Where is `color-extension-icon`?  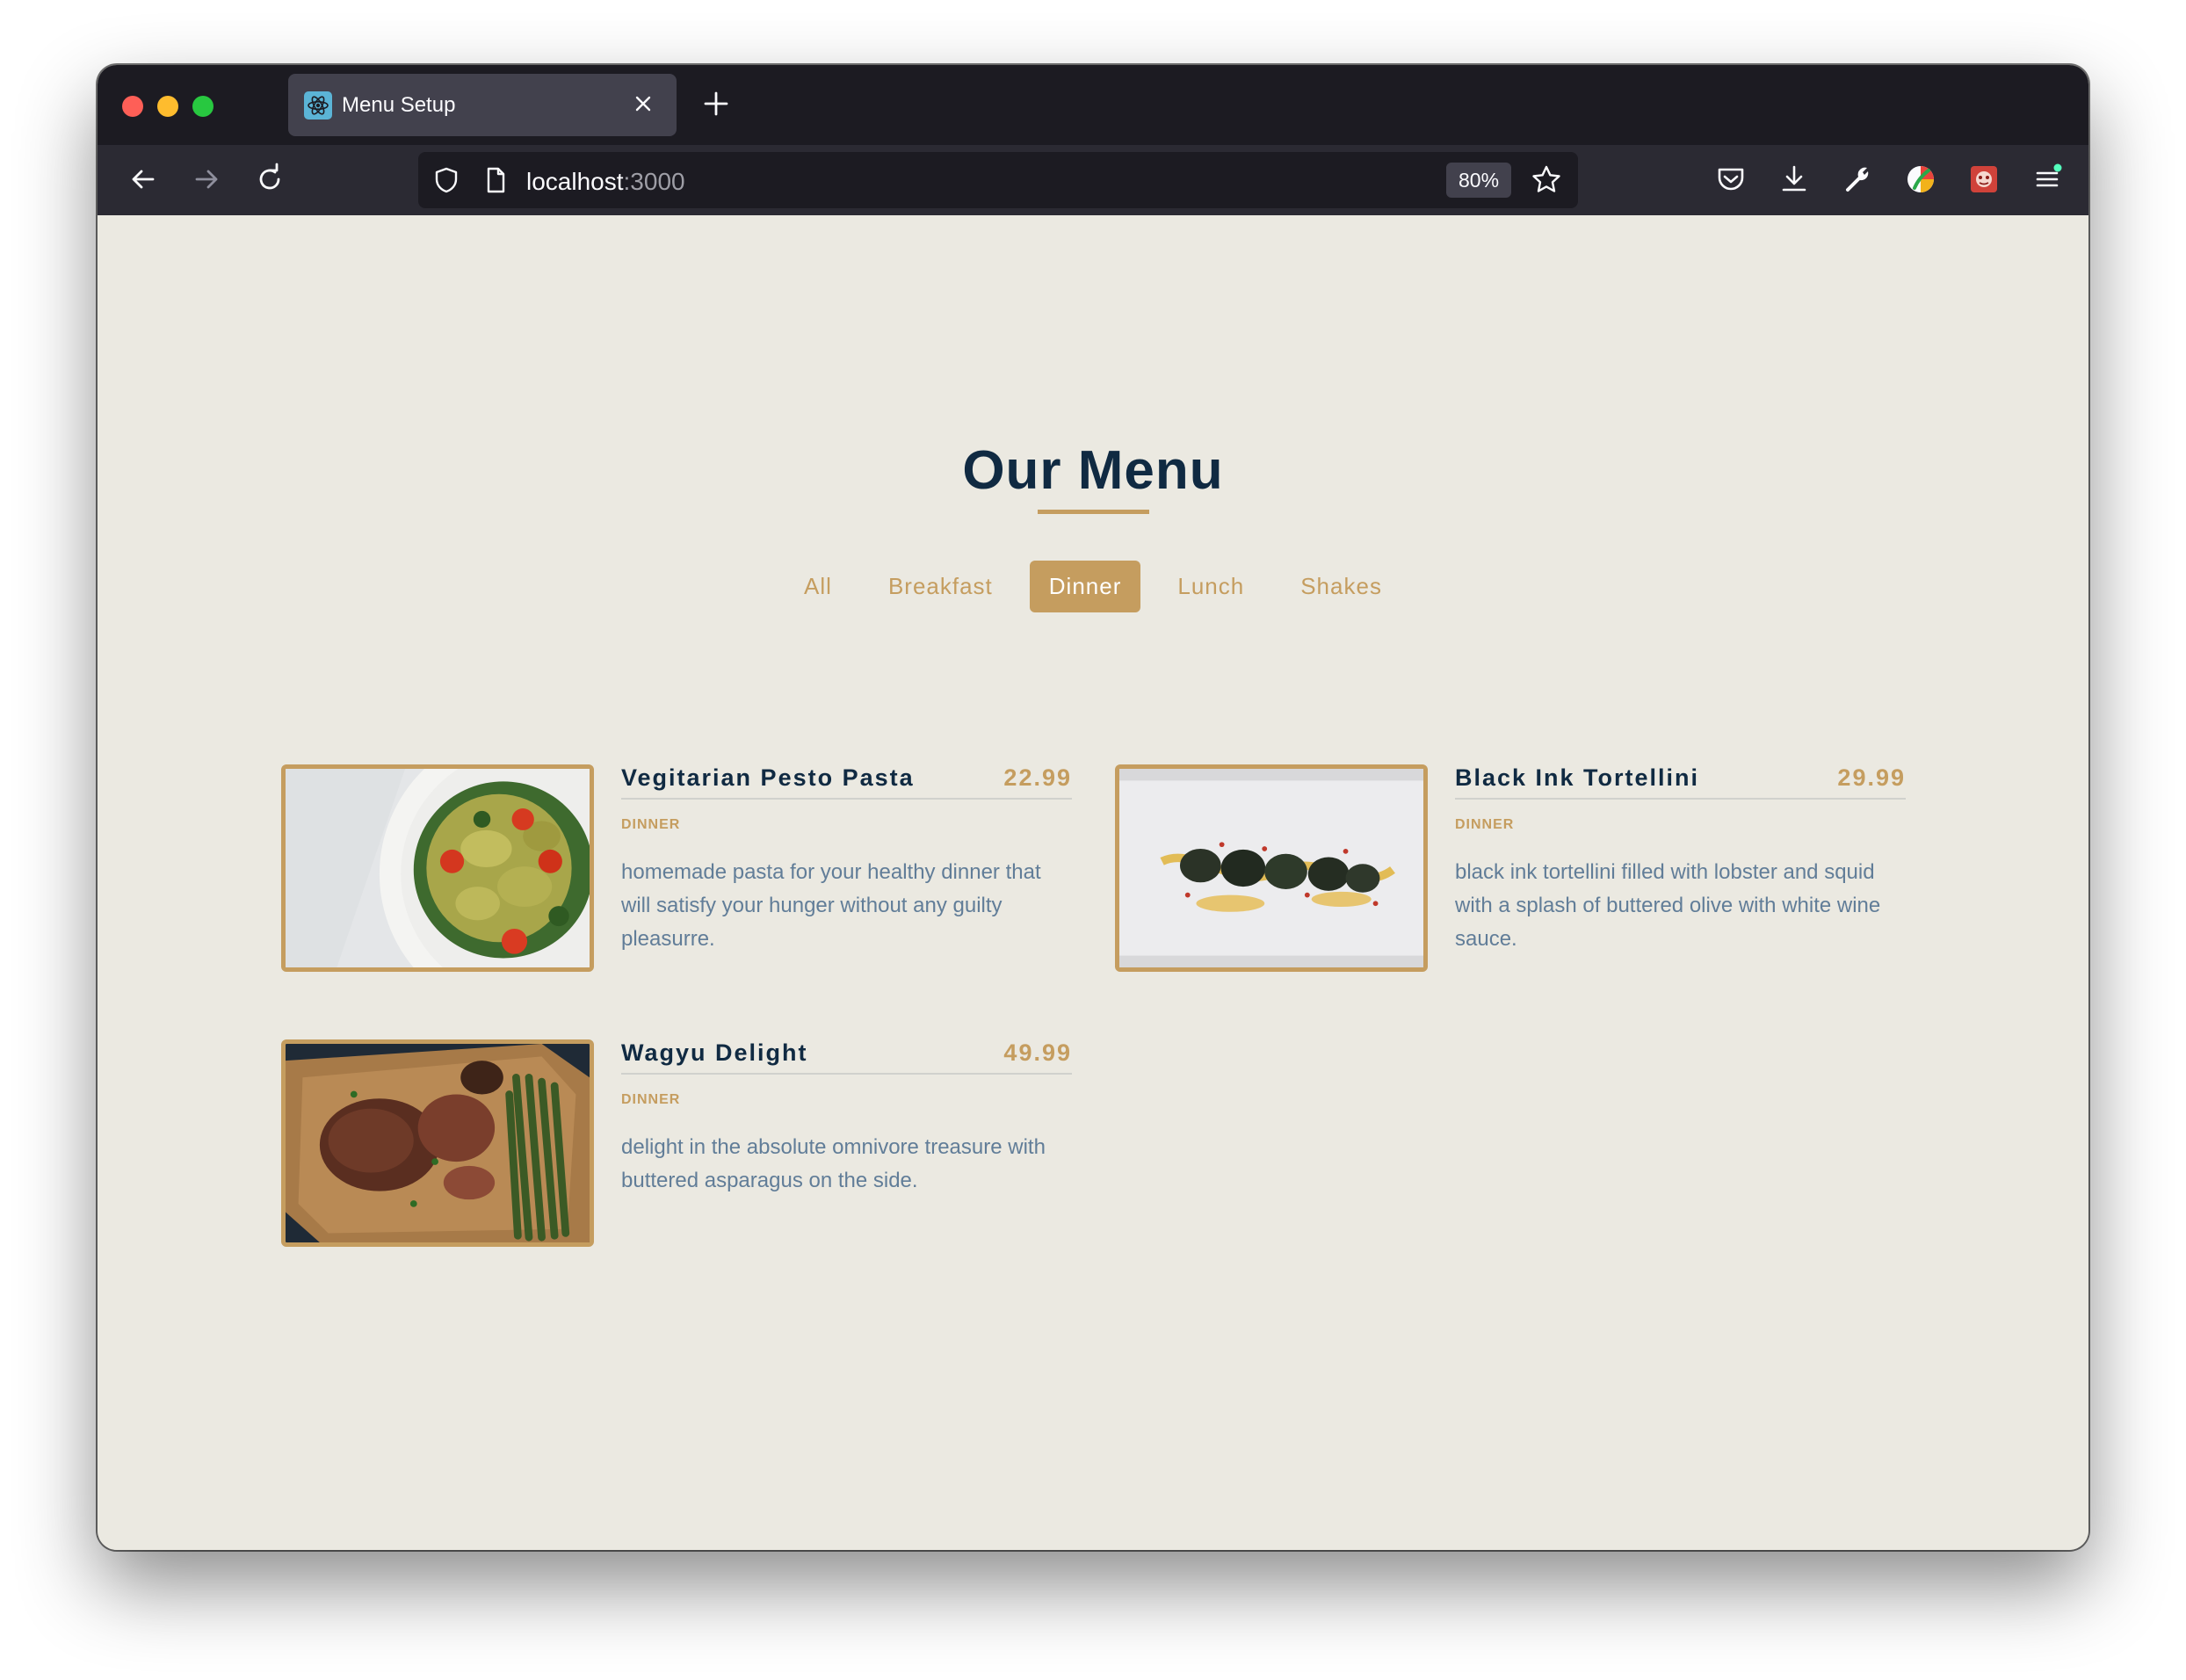
color-extension-icon is located at coordinates (1921, 179).